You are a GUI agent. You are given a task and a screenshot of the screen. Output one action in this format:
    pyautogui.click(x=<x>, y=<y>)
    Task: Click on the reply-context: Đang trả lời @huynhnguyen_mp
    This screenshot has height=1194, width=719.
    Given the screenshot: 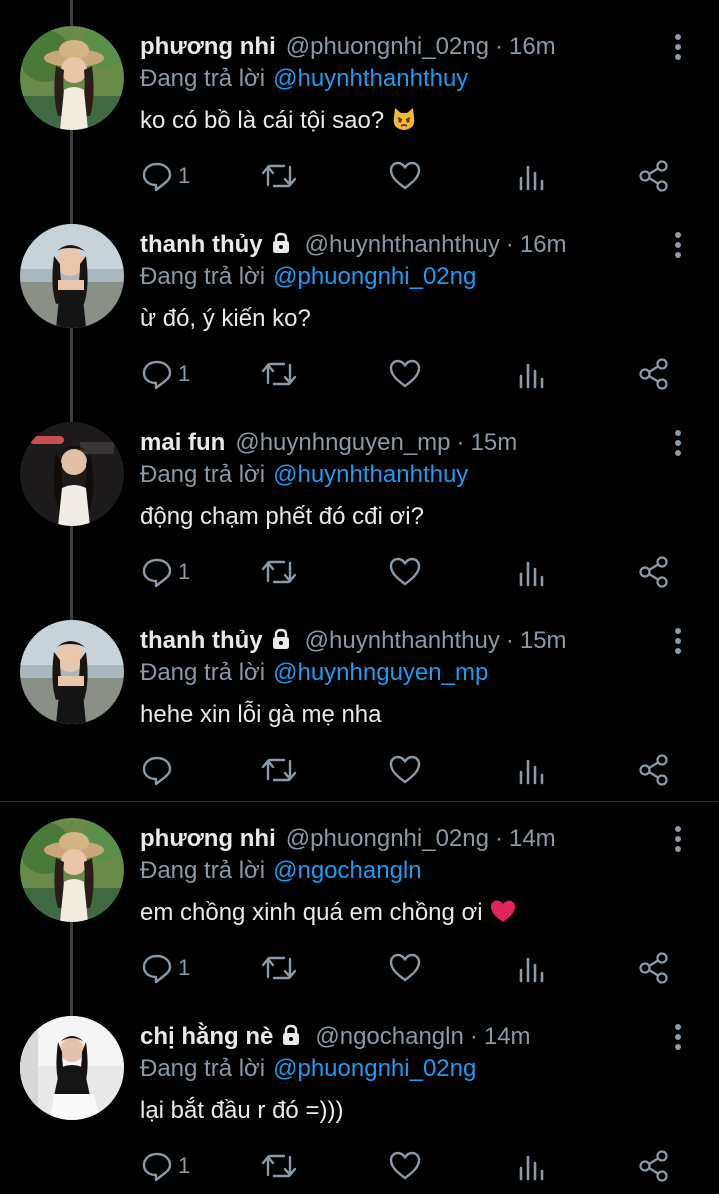 What is the action you would take?
    pyautogui.click(x=314, y=673)
    